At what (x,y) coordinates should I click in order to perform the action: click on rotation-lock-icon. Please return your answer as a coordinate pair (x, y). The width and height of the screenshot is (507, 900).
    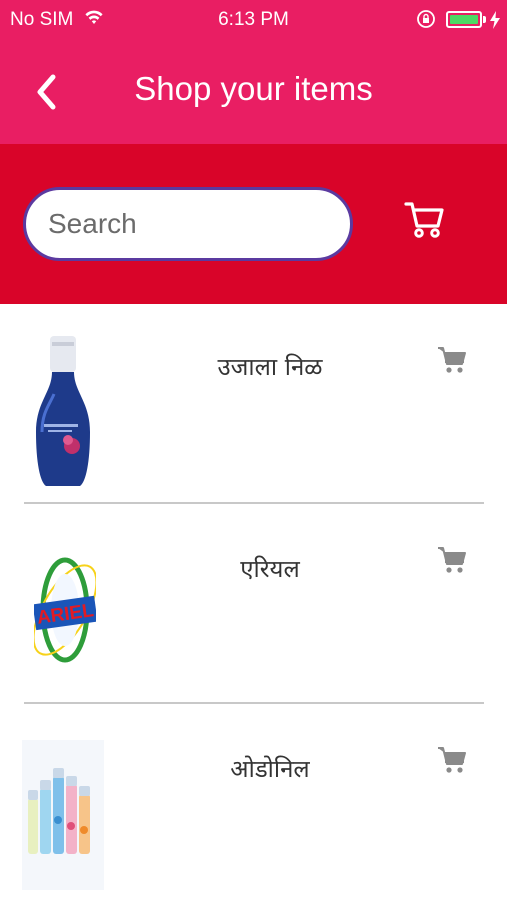
    Looking at the image, I should click on (426, 21).